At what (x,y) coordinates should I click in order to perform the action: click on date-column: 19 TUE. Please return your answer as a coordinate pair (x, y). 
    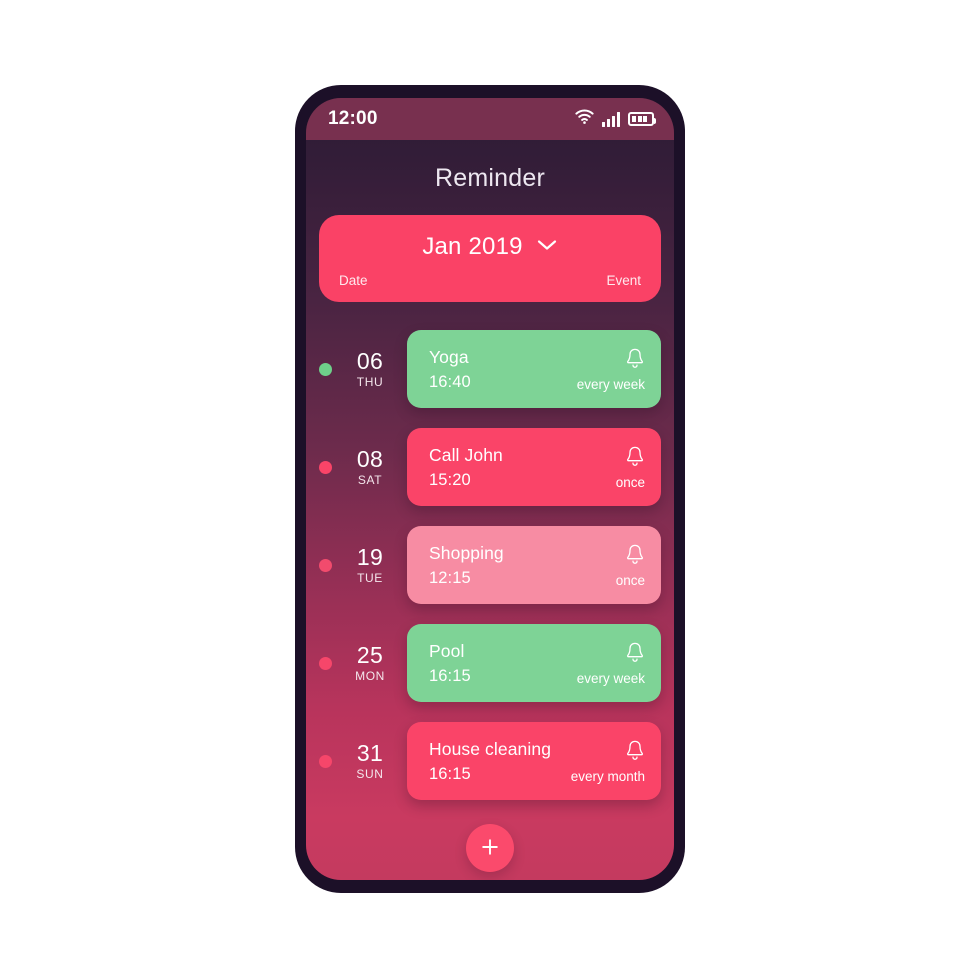
    Looking at the image, I should click on (370, 564).